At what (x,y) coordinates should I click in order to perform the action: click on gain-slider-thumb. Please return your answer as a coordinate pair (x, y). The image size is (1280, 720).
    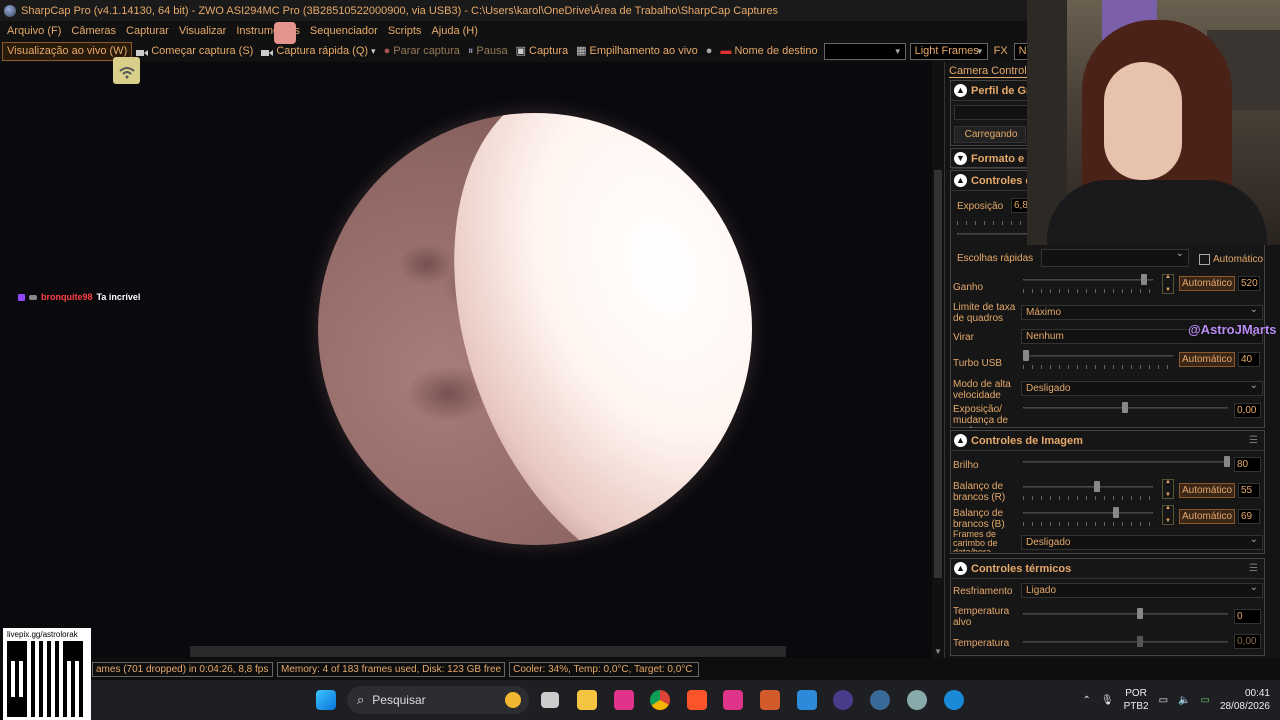
    Looking at the image, I should click on (1144, 279).